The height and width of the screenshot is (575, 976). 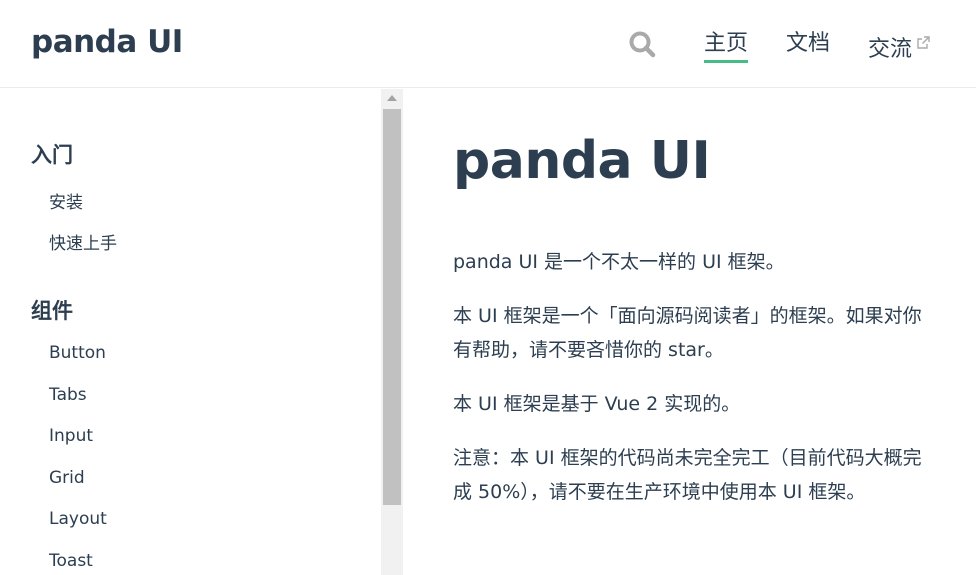 What do you see at coordinates (52, 154) in the screenshot?
I see `sidebar-group-title: 入门` at bounding box center [52, 154].